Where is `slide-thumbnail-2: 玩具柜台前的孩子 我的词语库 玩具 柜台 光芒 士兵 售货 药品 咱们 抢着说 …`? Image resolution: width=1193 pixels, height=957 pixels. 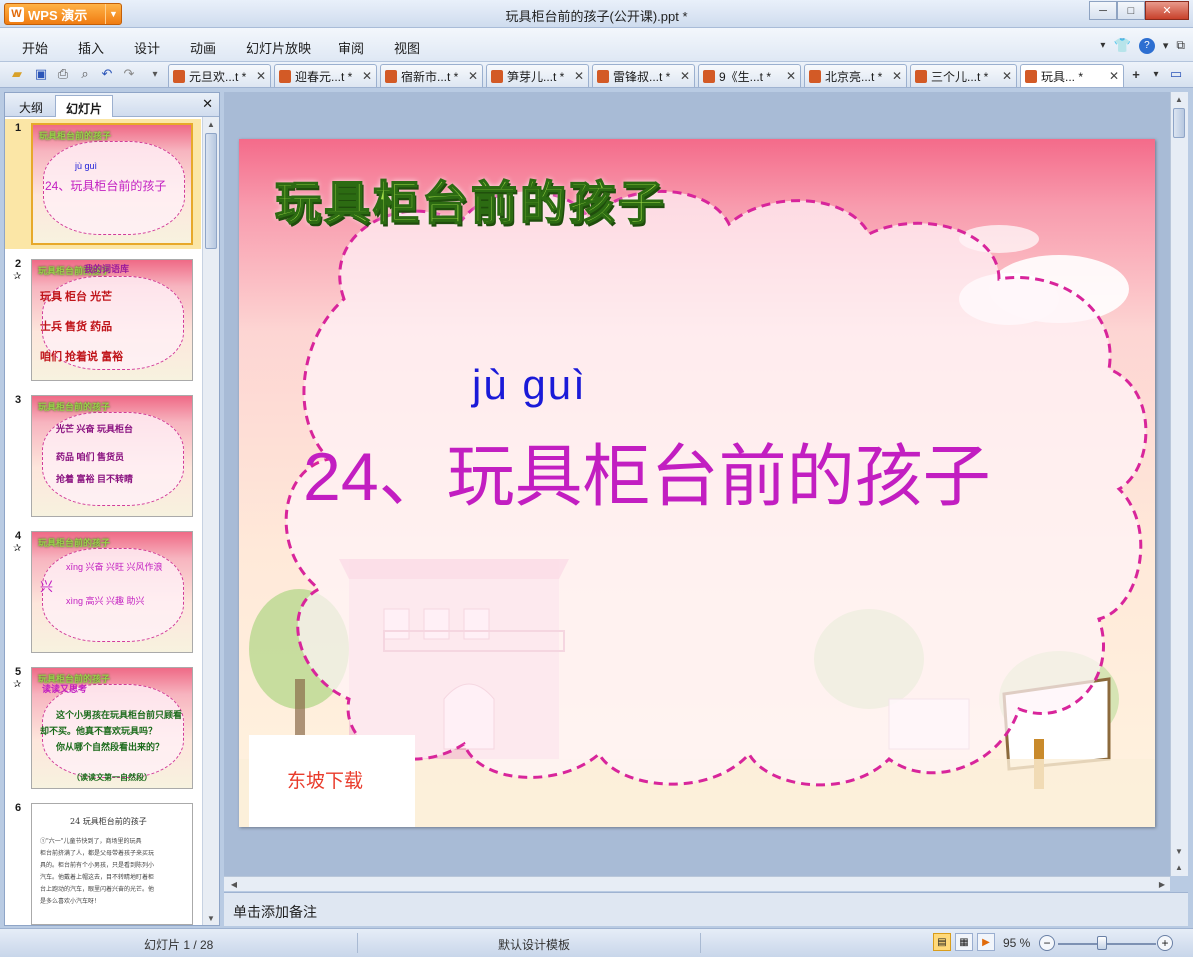
slide-thumbnail-2: 玩具柜台前的孩子 我的词语库 玩具 柜台 光芒 士兵 售货 药品 咱们 抢着说 … is located at coordinates (112, 320).